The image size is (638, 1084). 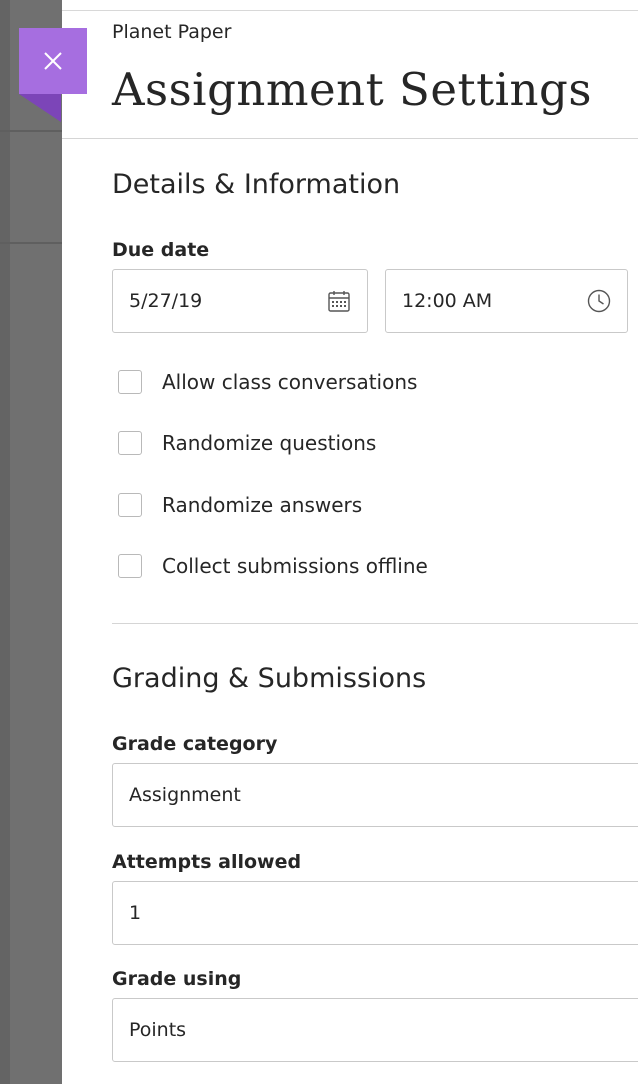 What do you see at coordinates (158, 1030) in the screenshot?
I see `grade-using-value: Points` at bounding box center [158, 1030].